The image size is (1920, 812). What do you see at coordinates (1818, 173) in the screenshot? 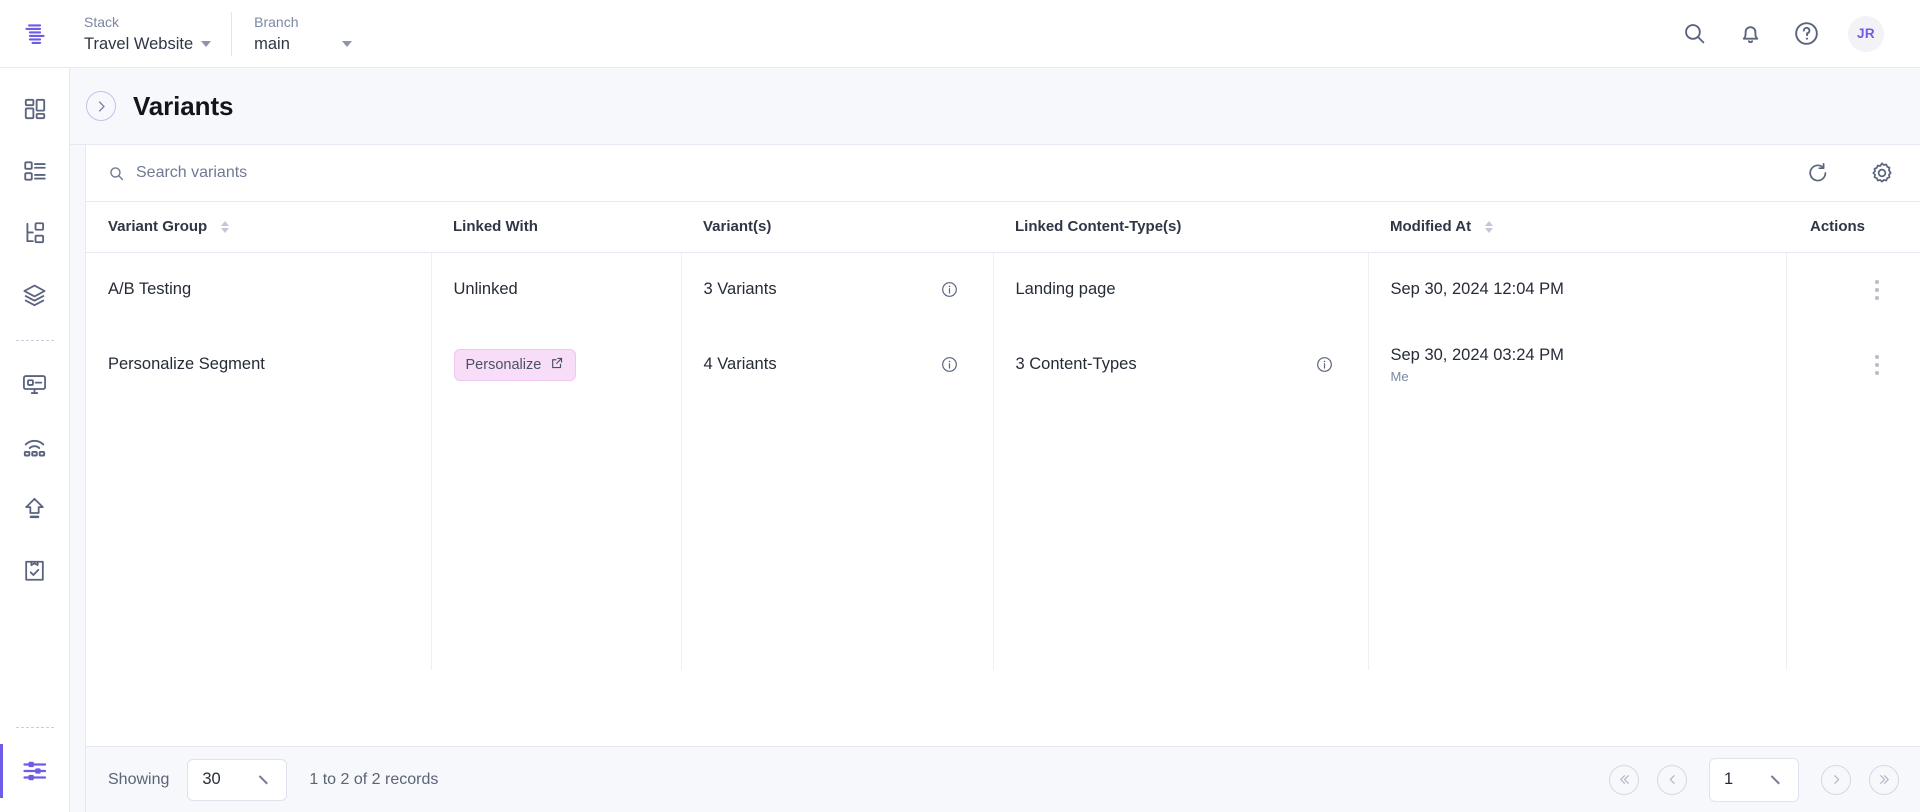
I see `refresh-icon` at bounding box center [1818, 173].